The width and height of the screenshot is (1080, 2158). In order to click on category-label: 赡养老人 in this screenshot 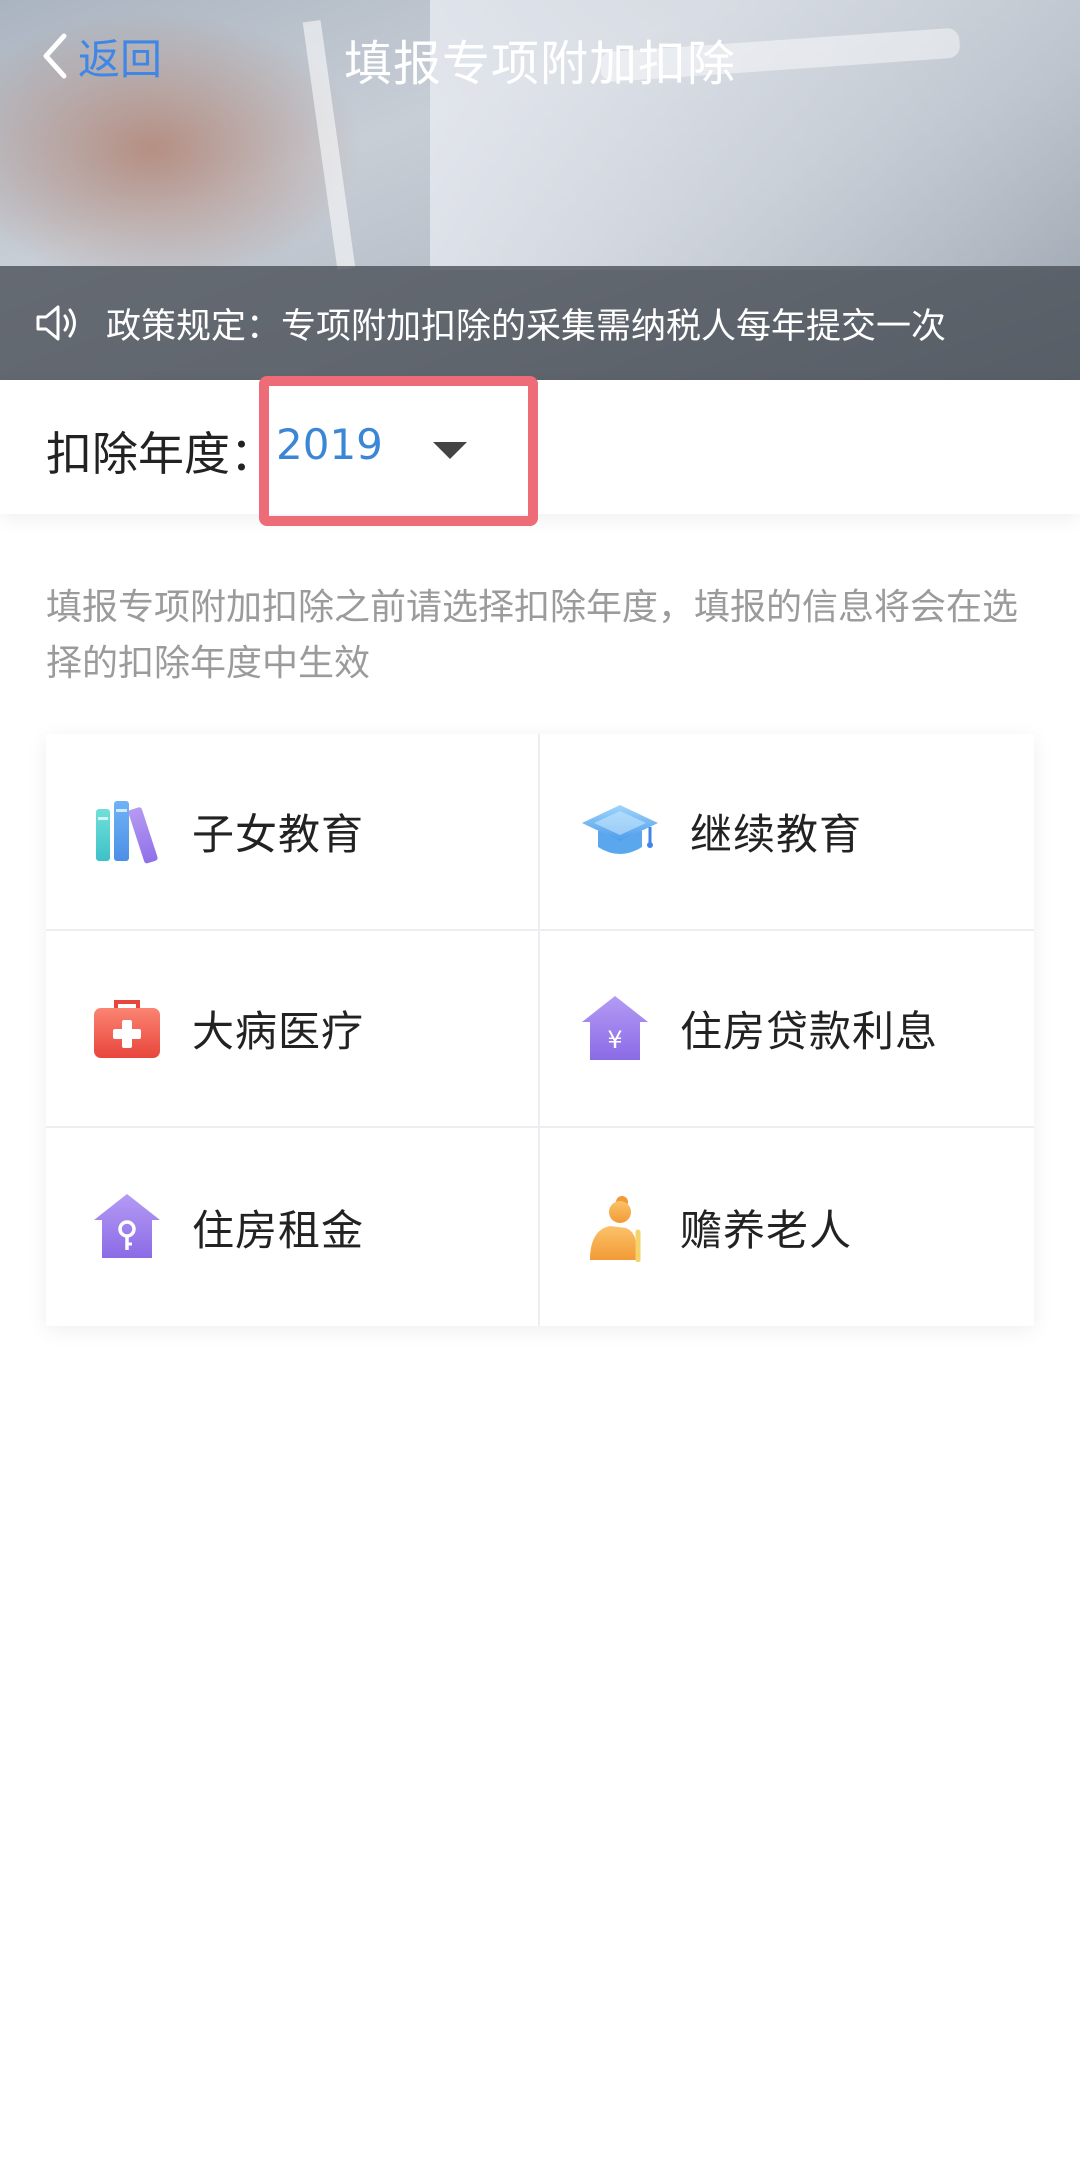, I will do `click(766, 1230)`.